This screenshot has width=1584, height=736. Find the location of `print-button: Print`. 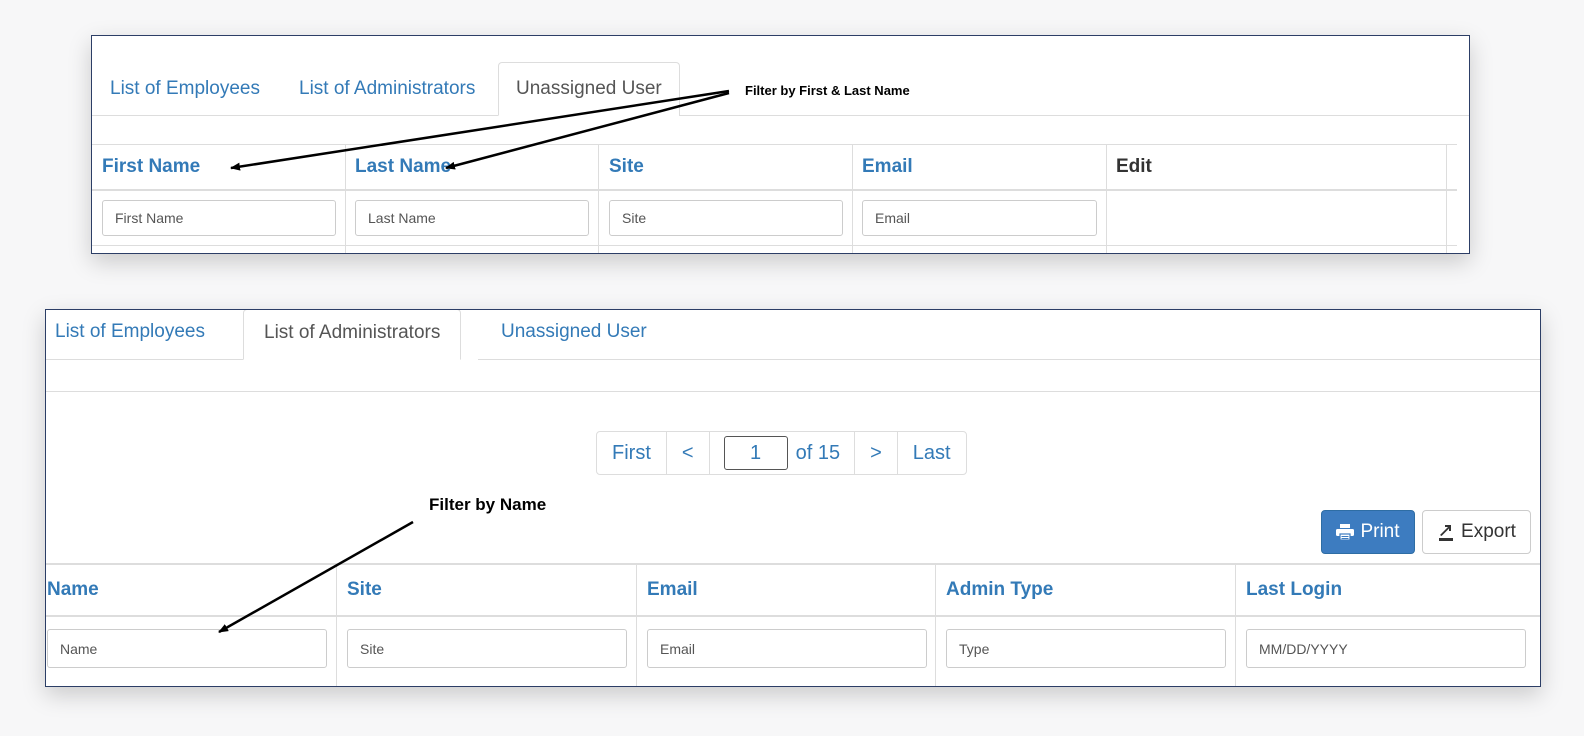

print-button: Print is located at coordinates (1368, 532).